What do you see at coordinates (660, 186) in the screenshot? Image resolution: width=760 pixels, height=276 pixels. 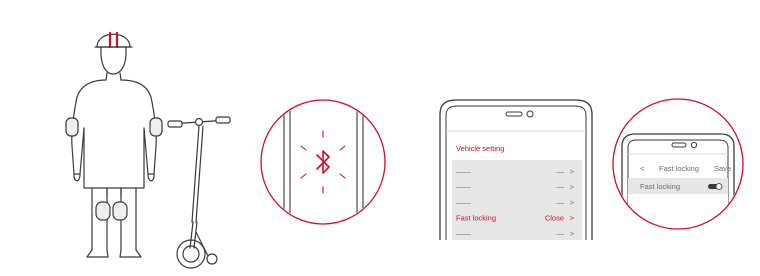 I see `setting-label: Fast locking` at bounding box center [660, 186].